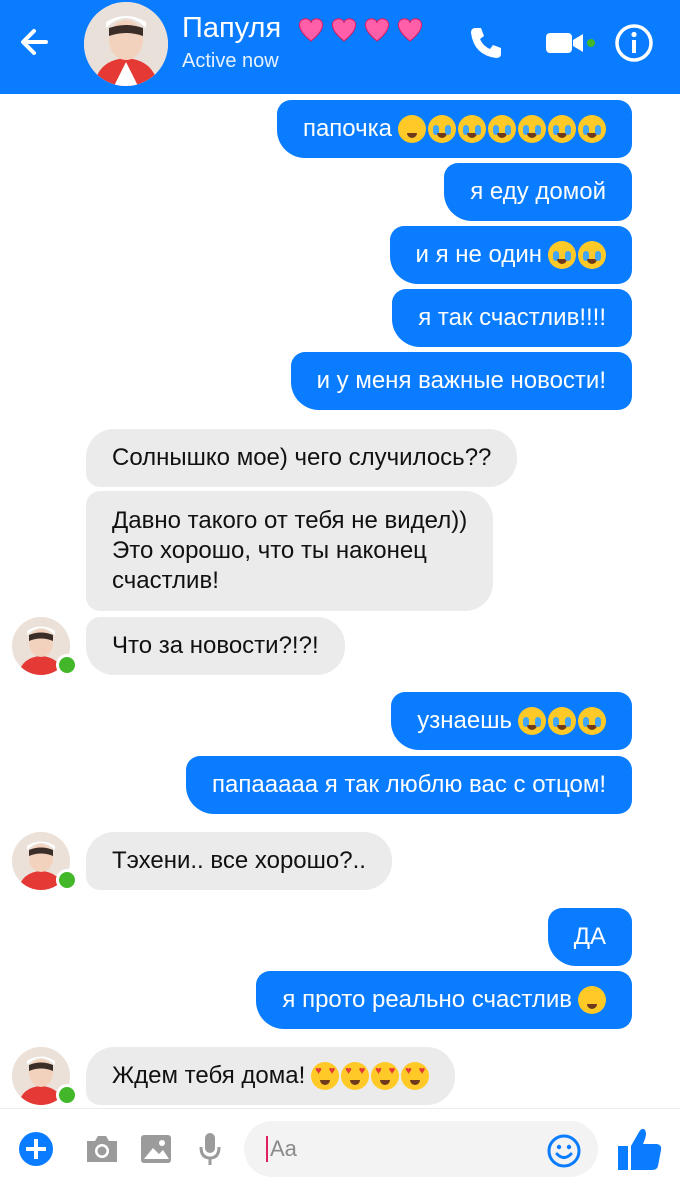 Image resolution: width=680 pixels, height=1187 pixels. What do you see at coordinates (479, 254) in the screenshot?
I see `message-text: и я не один` at bounding box center [479, 254].